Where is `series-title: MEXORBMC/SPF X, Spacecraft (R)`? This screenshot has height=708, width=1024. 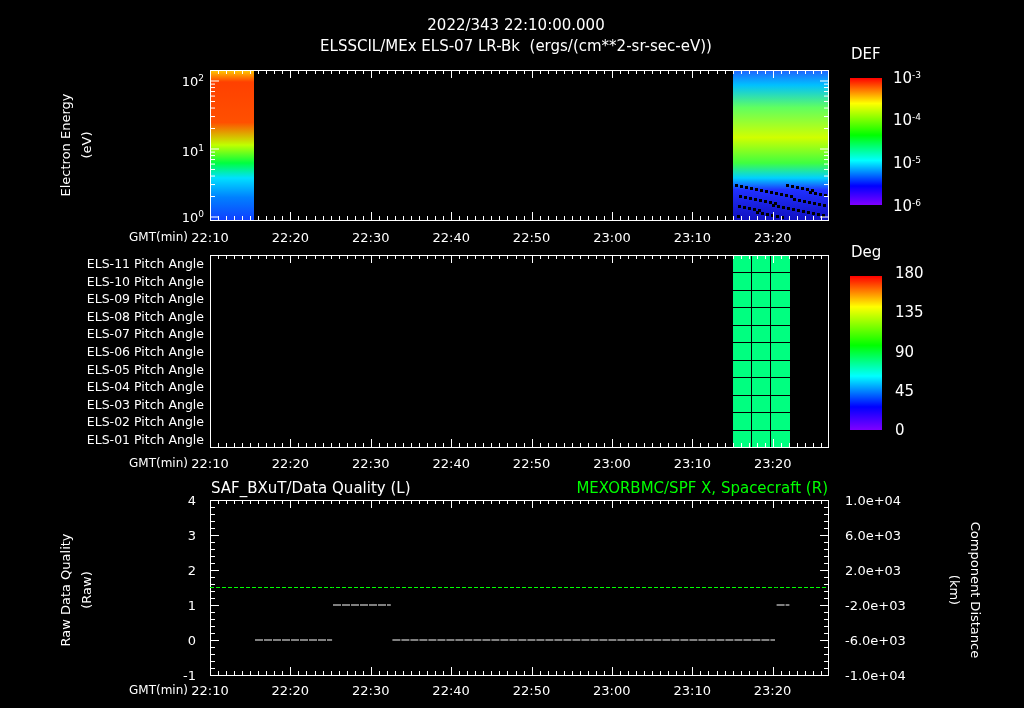 series-title: MEXORBMC/SPF X, Spacecraft (R) is located at coordinates (702, 488).